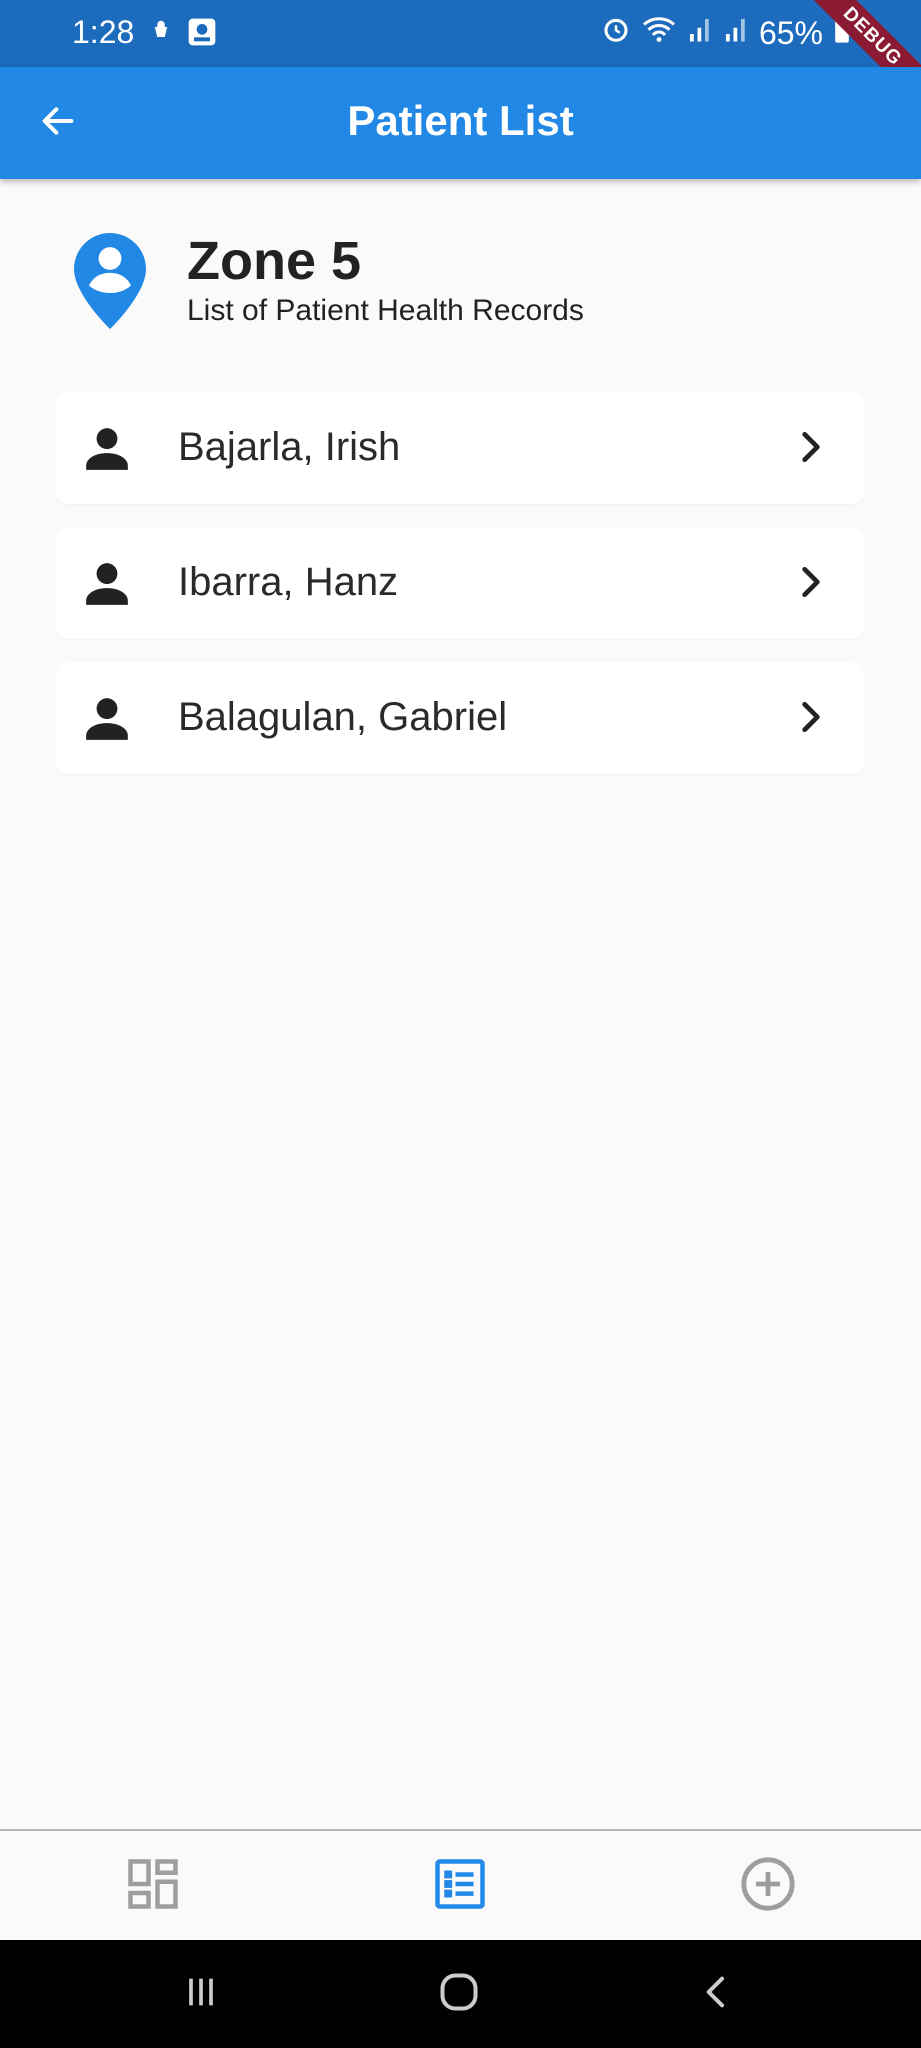 The image size is (921, 2048). Describe the element at coordinates (460, 57) in the screenshot. I see `status-bar: 1:28 65% DEBUG` at that location.